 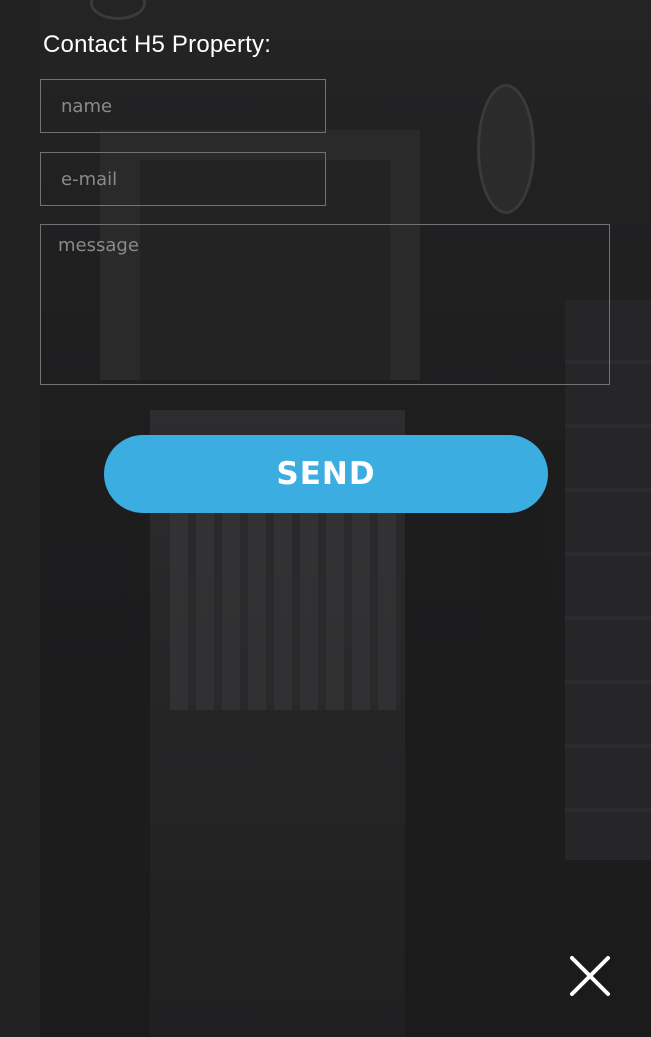 I want to click on close-button, so click(x=590, y=976).